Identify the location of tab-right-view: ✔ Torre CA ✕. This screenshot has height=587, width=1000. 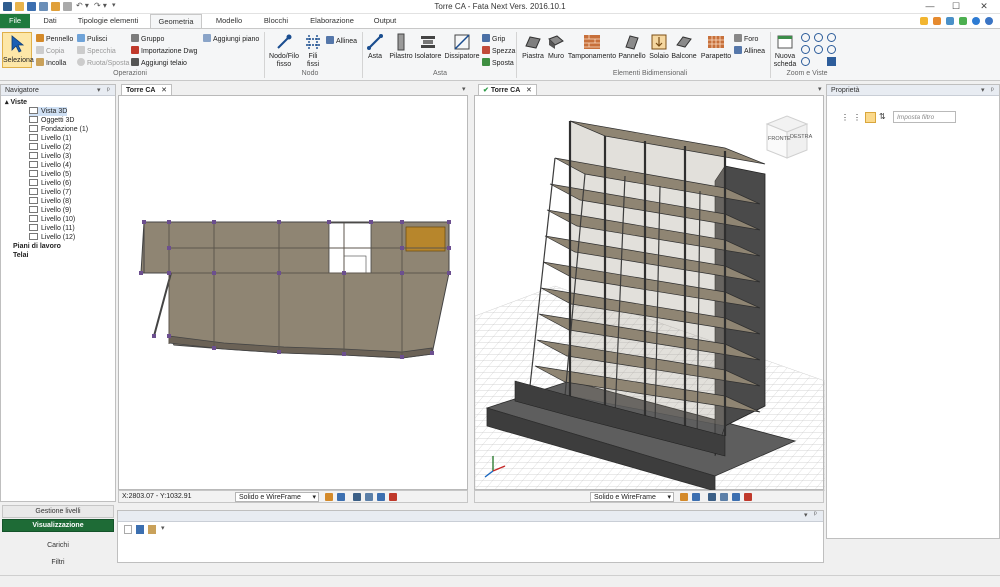
(507, 89).